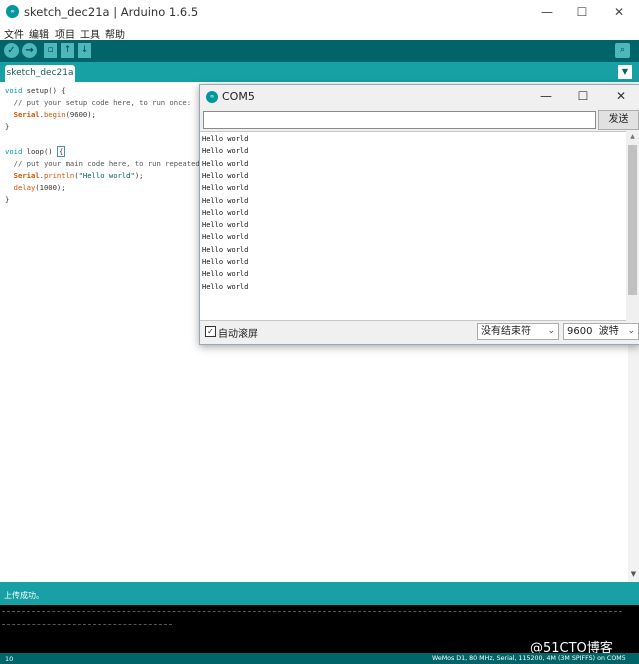  I want to click on serial-monitor-icon: ⌕, so click(622, 50).